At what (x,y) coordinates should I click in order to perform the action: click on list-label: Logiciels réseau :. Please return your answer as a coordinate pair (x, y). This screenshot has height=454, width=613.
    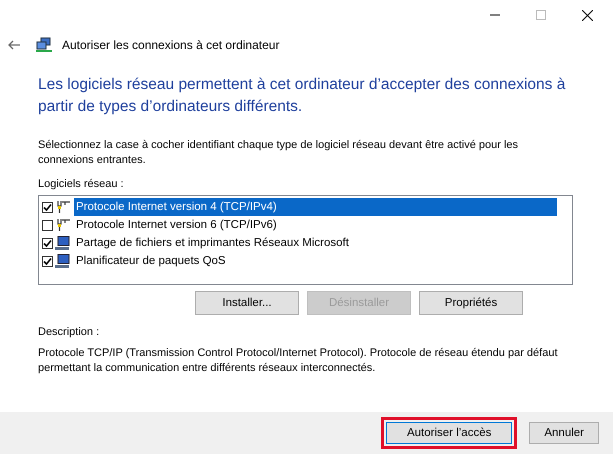
    Looking at the image, I should click on (81, 184).